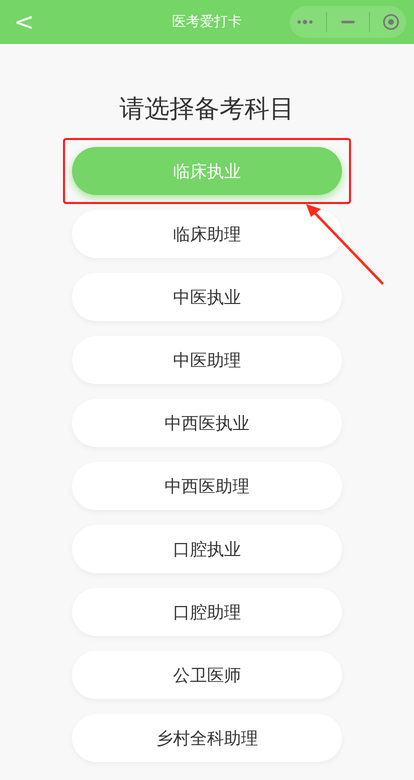 This screenshot has width=414, height=780. What do you see at coordinates (207, 360) in the screenshot?
I see `subject-option: 中医助理` at bounding box center [207, 360].